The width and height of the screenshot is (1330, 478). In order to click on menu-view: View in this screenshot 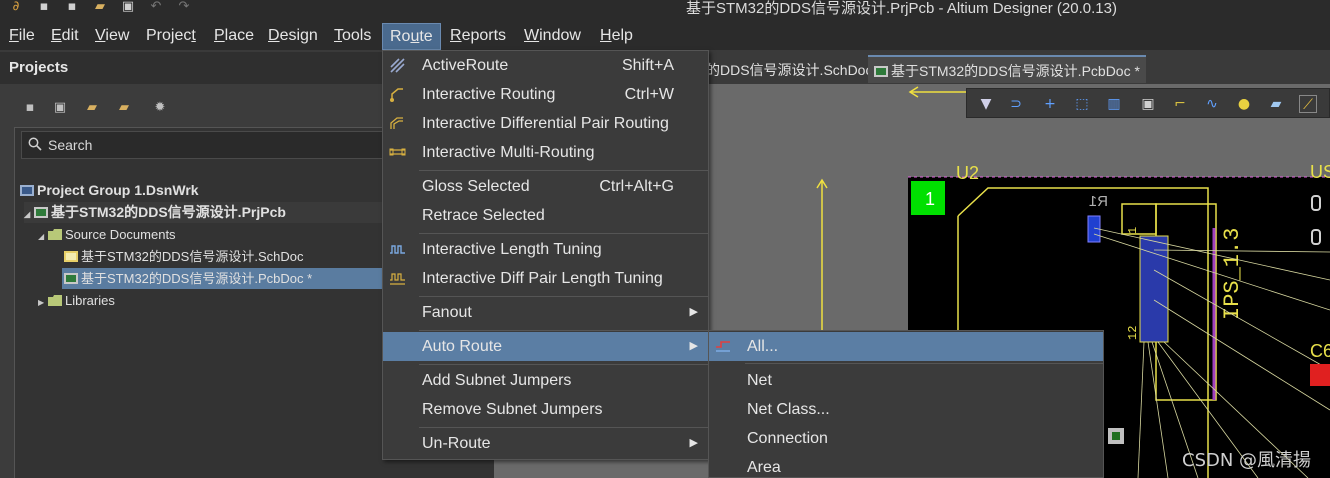, I will do `click(112, 36)`.